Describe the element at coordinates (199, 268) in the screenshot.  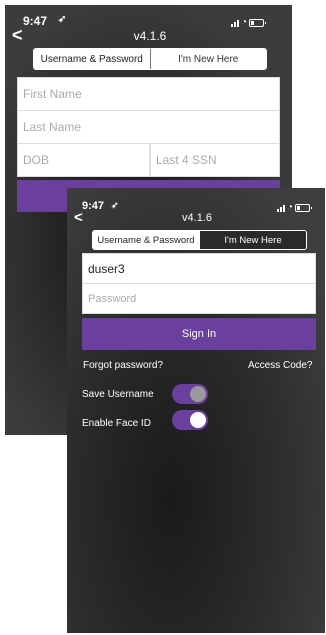
I see `username-field: duser3` at that location.